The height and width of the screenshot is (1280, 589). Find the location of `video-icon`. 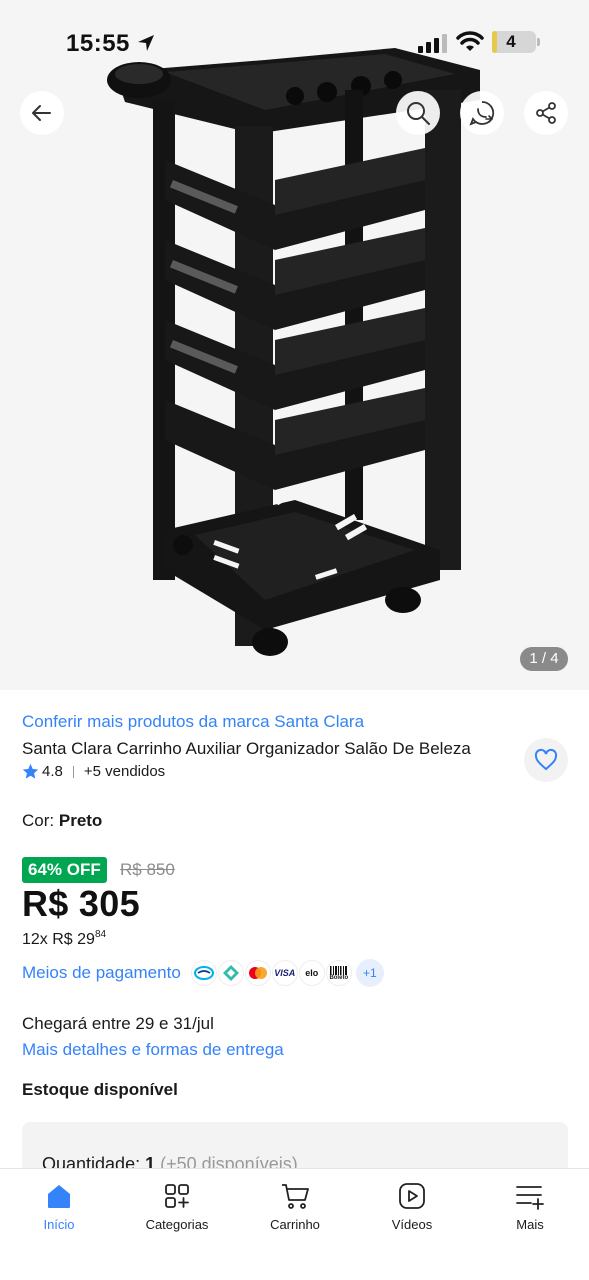

video-icon is located at coordinates (412, 1196).